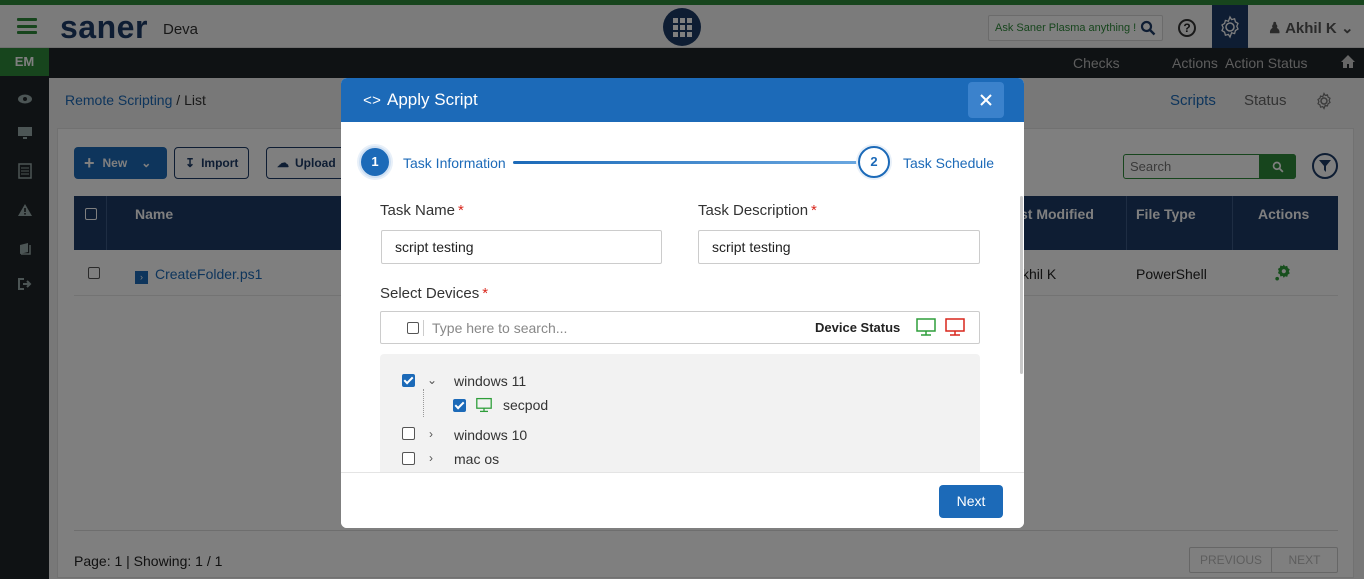 This screenshot has width=1364, height=579. What do you see at coordinates (454, 163) in the screenshot?
I see `step-1-label: Task Information` at bounding box center [454, 163].